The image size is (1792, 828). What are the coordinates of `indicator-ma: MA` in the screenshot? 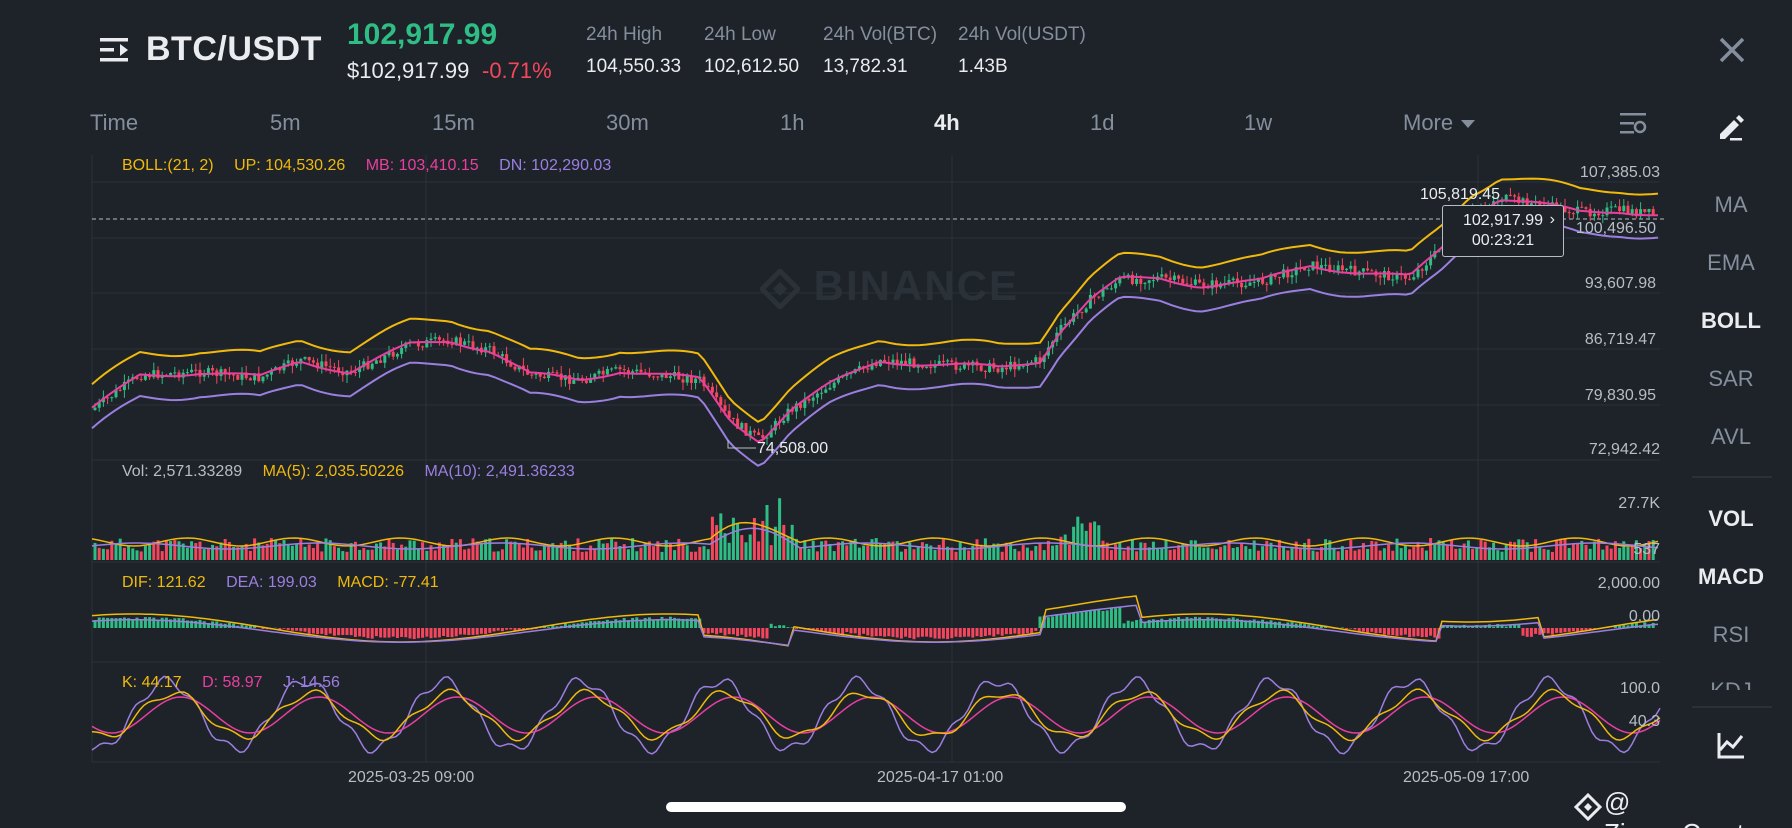 It's located at (1731, 205).